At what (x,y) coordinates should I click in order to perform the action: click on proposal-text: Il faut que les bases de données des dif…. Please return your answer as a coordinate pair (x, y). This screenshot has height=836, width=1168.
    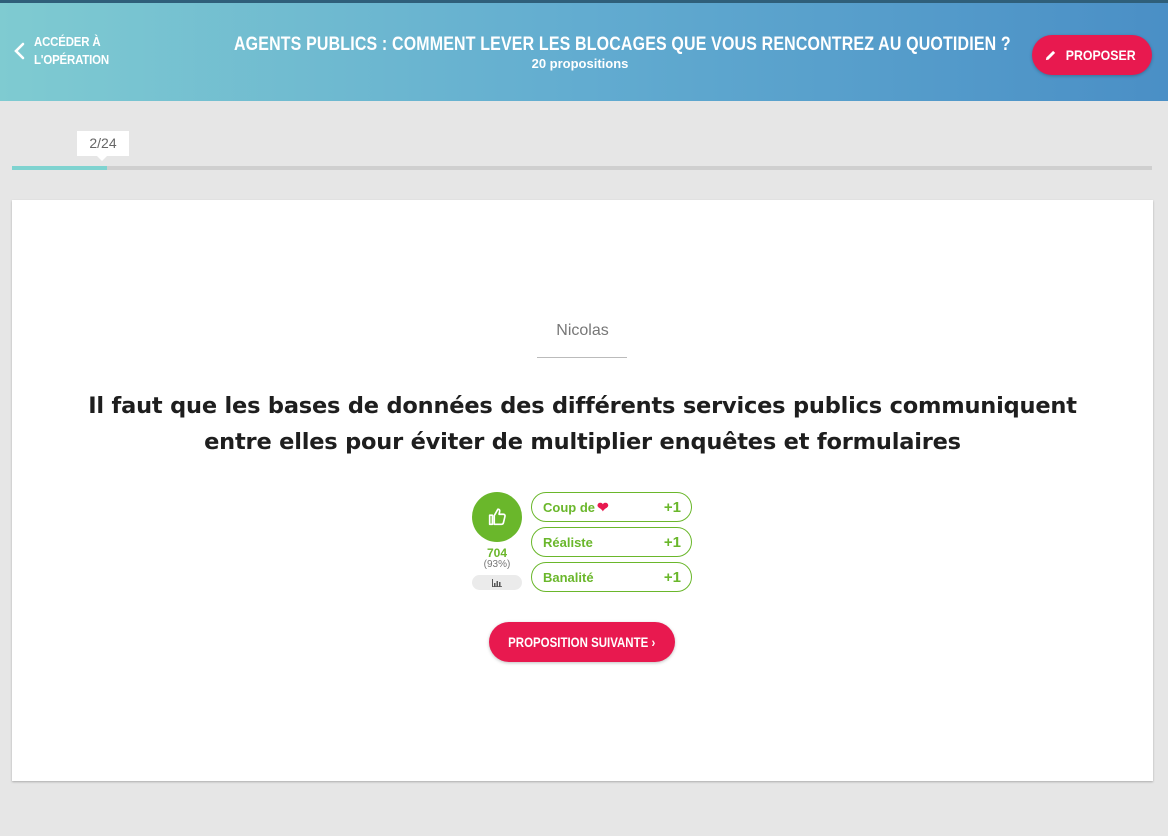
    Looking at the image, I should click on (582, 424).